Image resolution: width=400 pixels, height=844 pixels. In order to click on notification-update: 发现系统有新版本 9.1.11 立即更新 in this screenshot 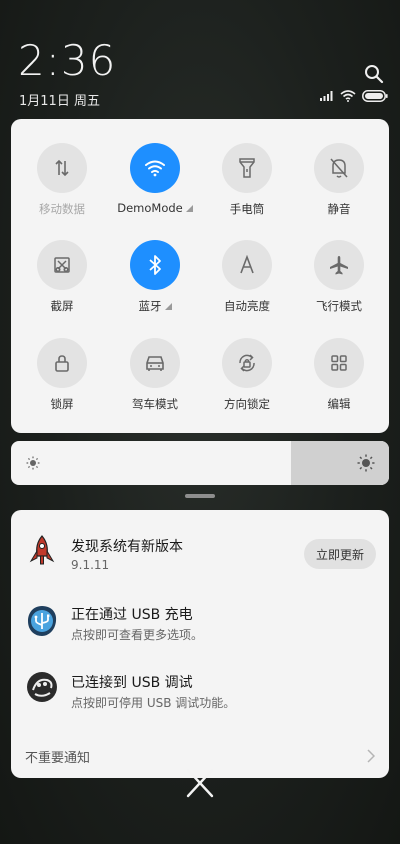, I will do `click(200, 552)`.